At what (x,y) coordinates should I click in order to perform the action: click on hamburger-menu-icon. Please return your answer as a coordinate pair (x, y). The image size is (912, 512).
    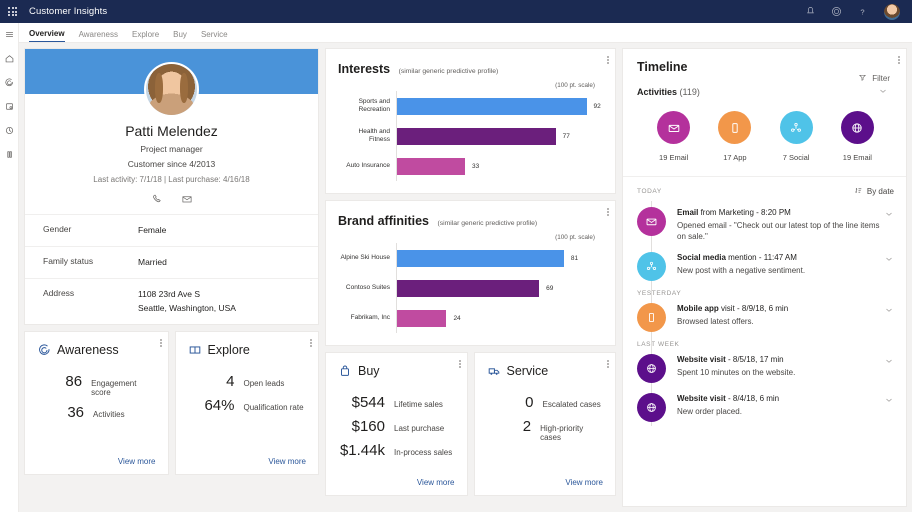
    Looking at the image, I should click on (9, 34).